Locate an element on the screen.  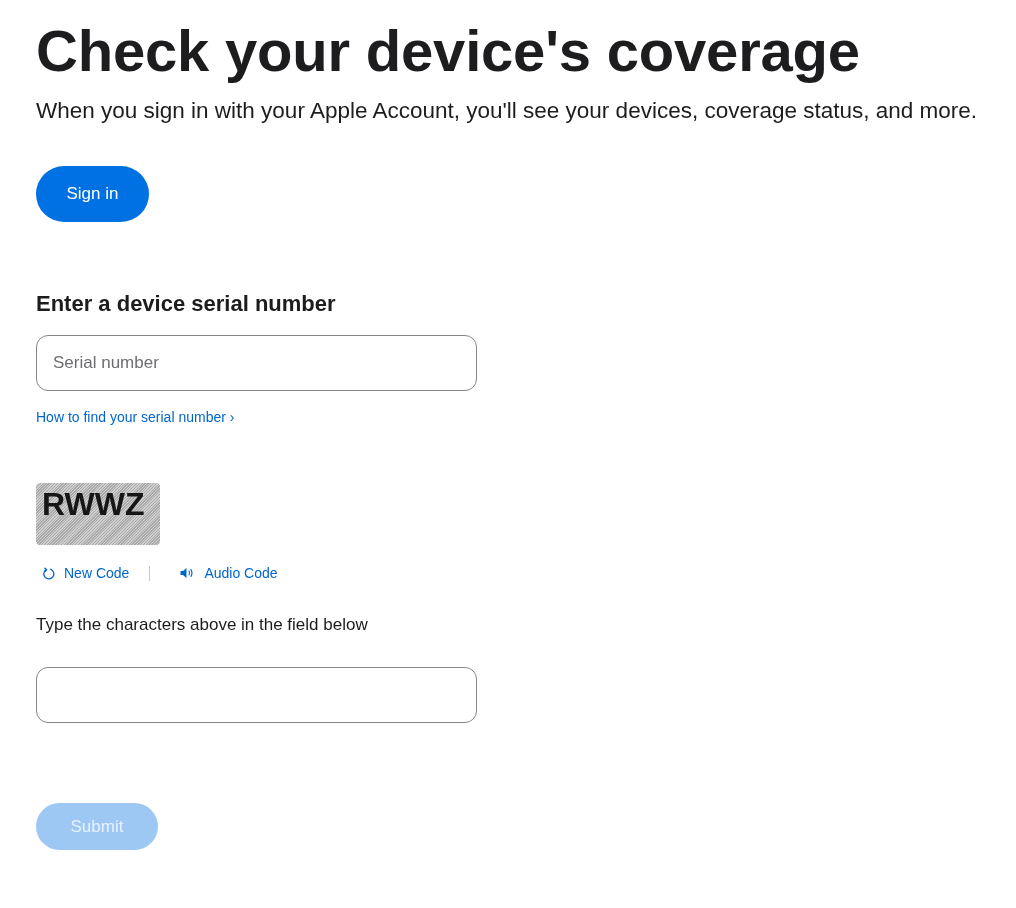
refresh-icon is located at coordinates (49, 573).